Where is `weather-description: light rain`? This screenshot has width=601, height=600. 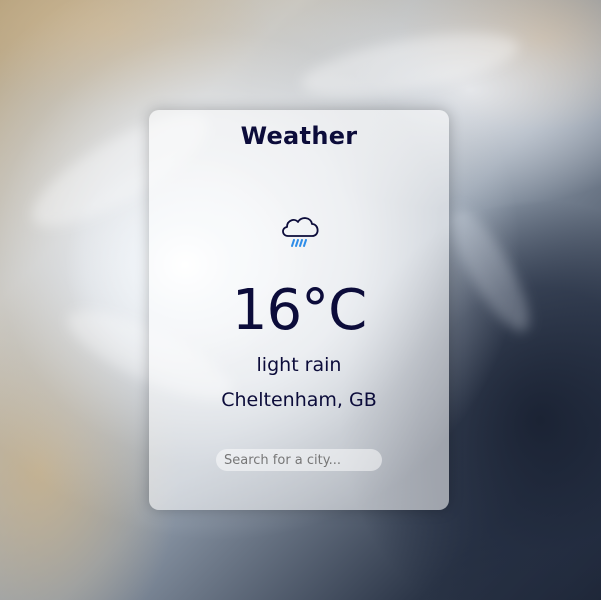 weather-description: light rain is located at coordinates (299, 365).